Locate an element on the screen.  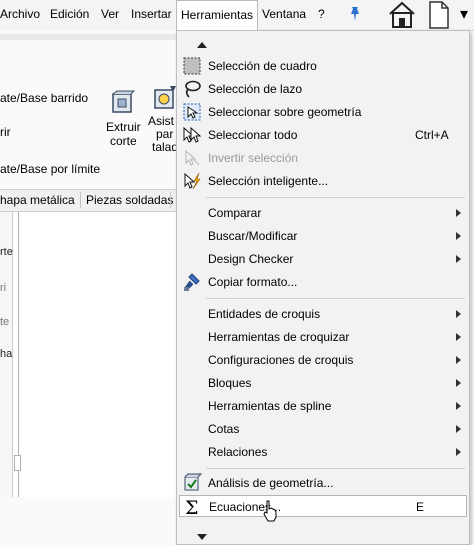
menu-item-label: Selección de cuadro is located at coordinates (262, 66).